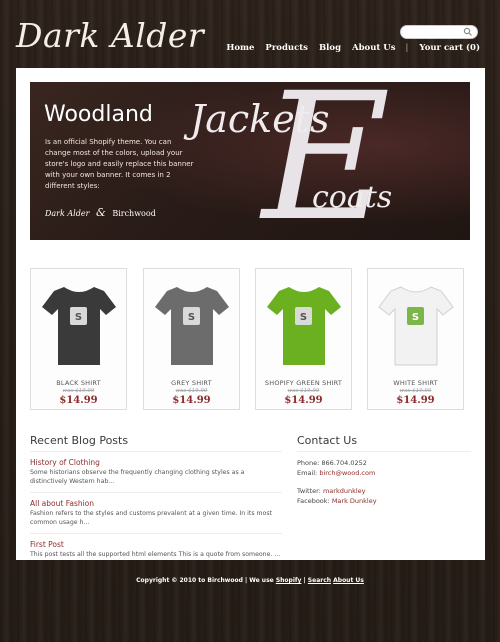  What do you see at coordinates (307, 473) in the screenshot?
I see `email-label: Email:` at bounding box center [307, 473].